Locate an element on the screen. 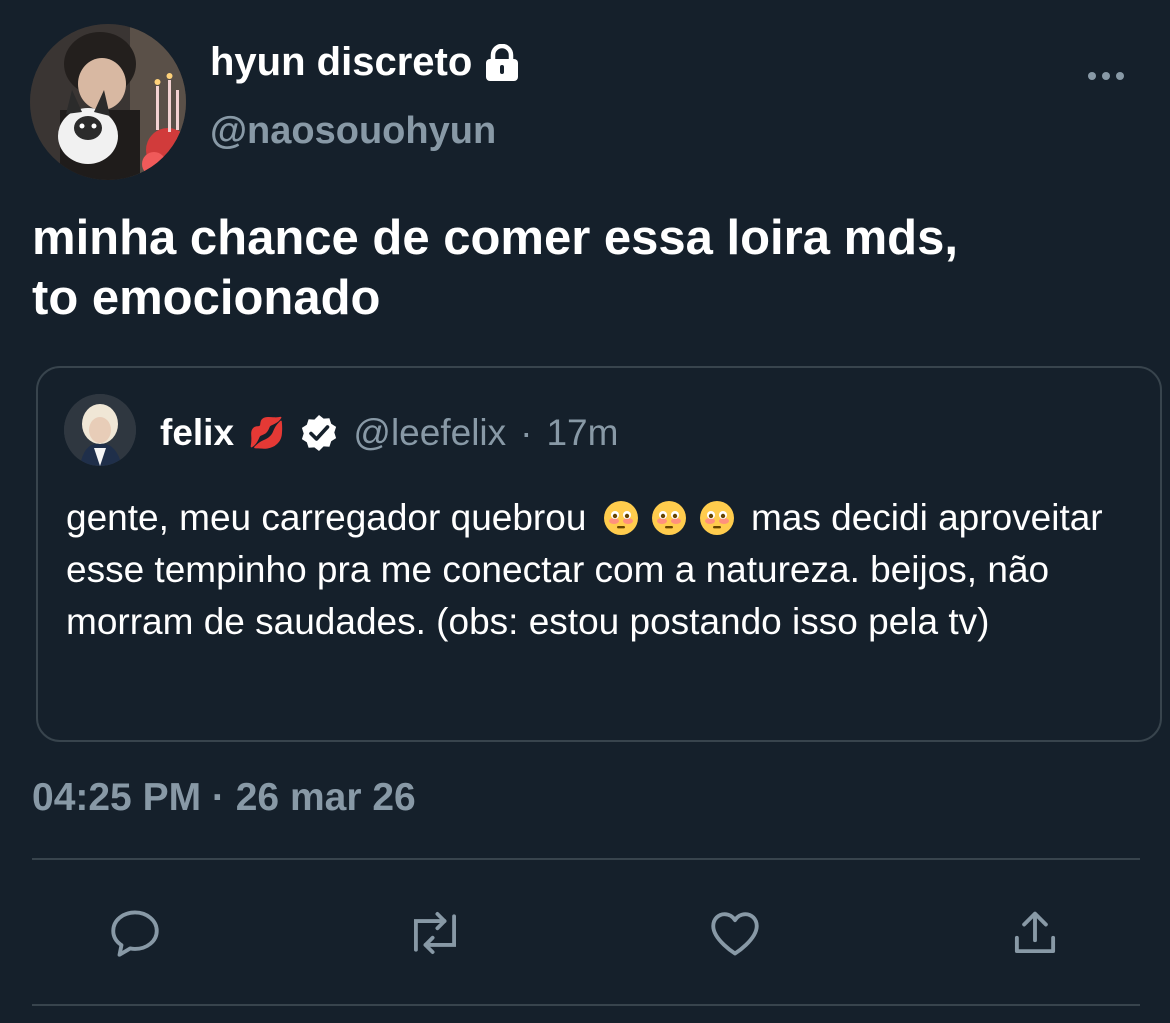 This screenshot has height=1023, width=1170. reply-button is located at coordinates (135, 933).